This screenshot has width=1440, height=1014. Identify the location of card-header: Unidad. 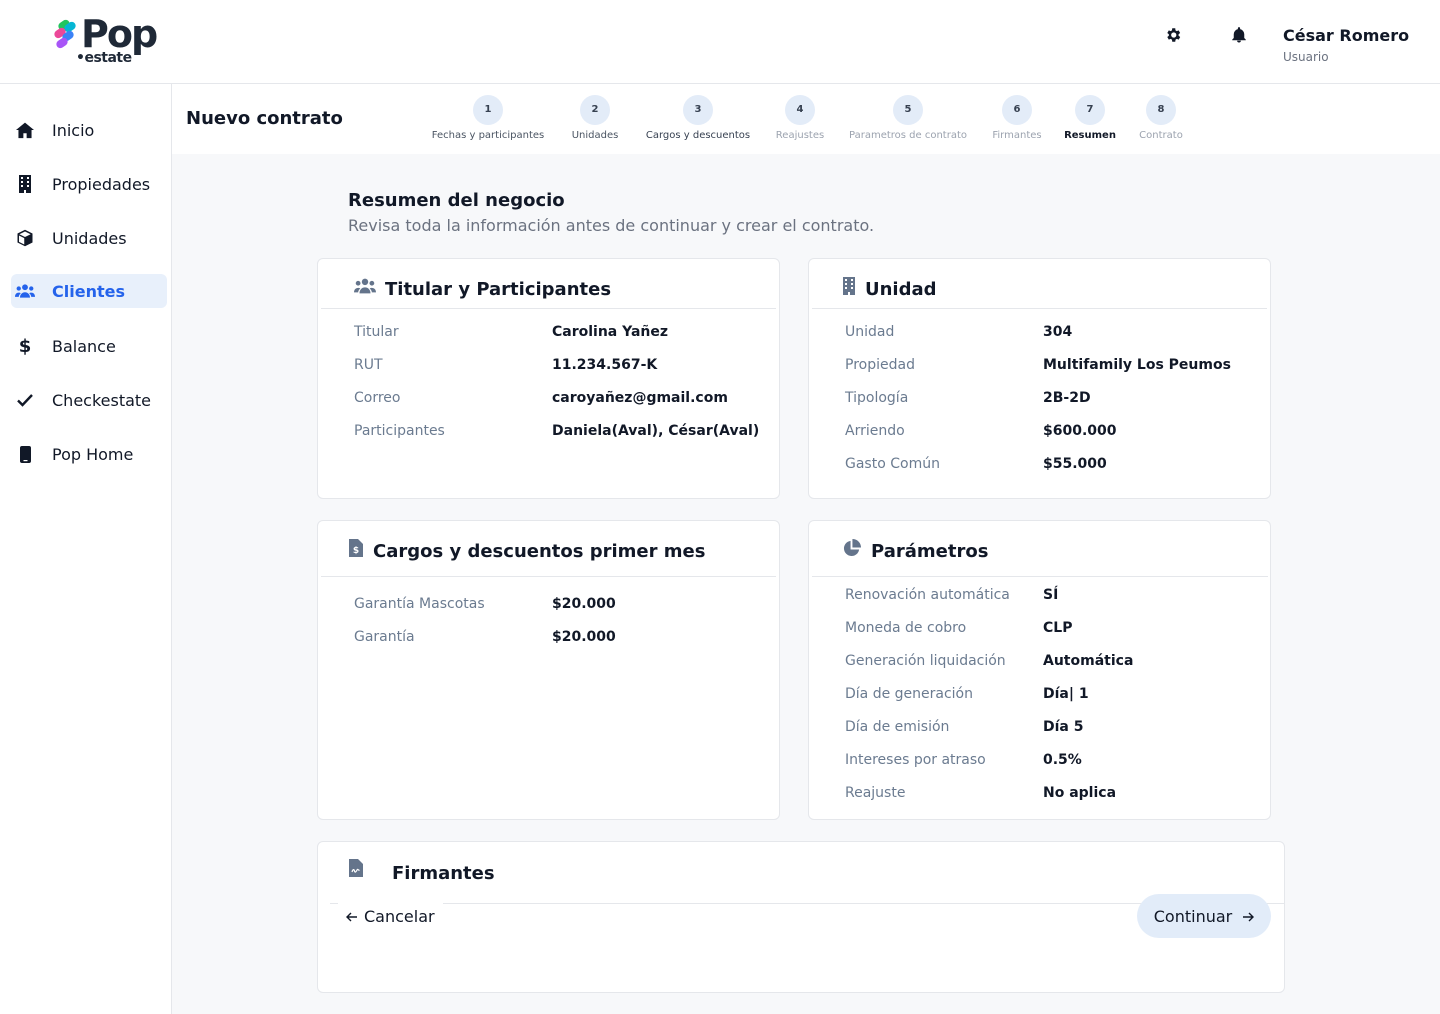
(1039, 284).